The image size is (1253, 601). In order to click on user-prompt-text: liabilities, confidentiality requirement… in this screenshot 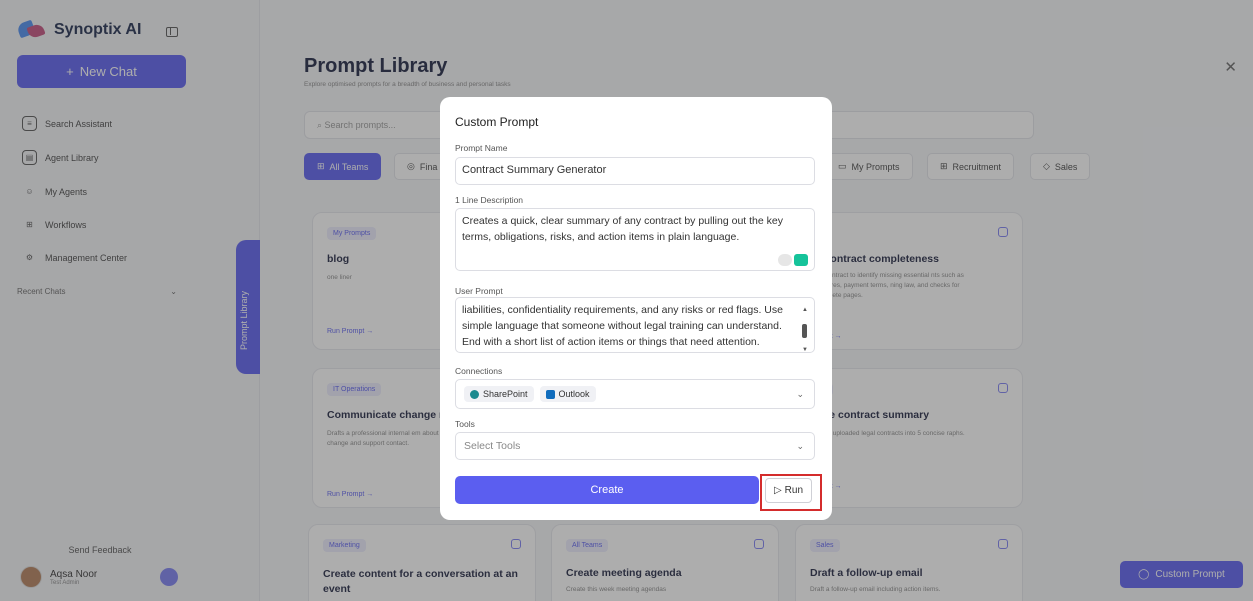, I will do `click(622, 326)`.